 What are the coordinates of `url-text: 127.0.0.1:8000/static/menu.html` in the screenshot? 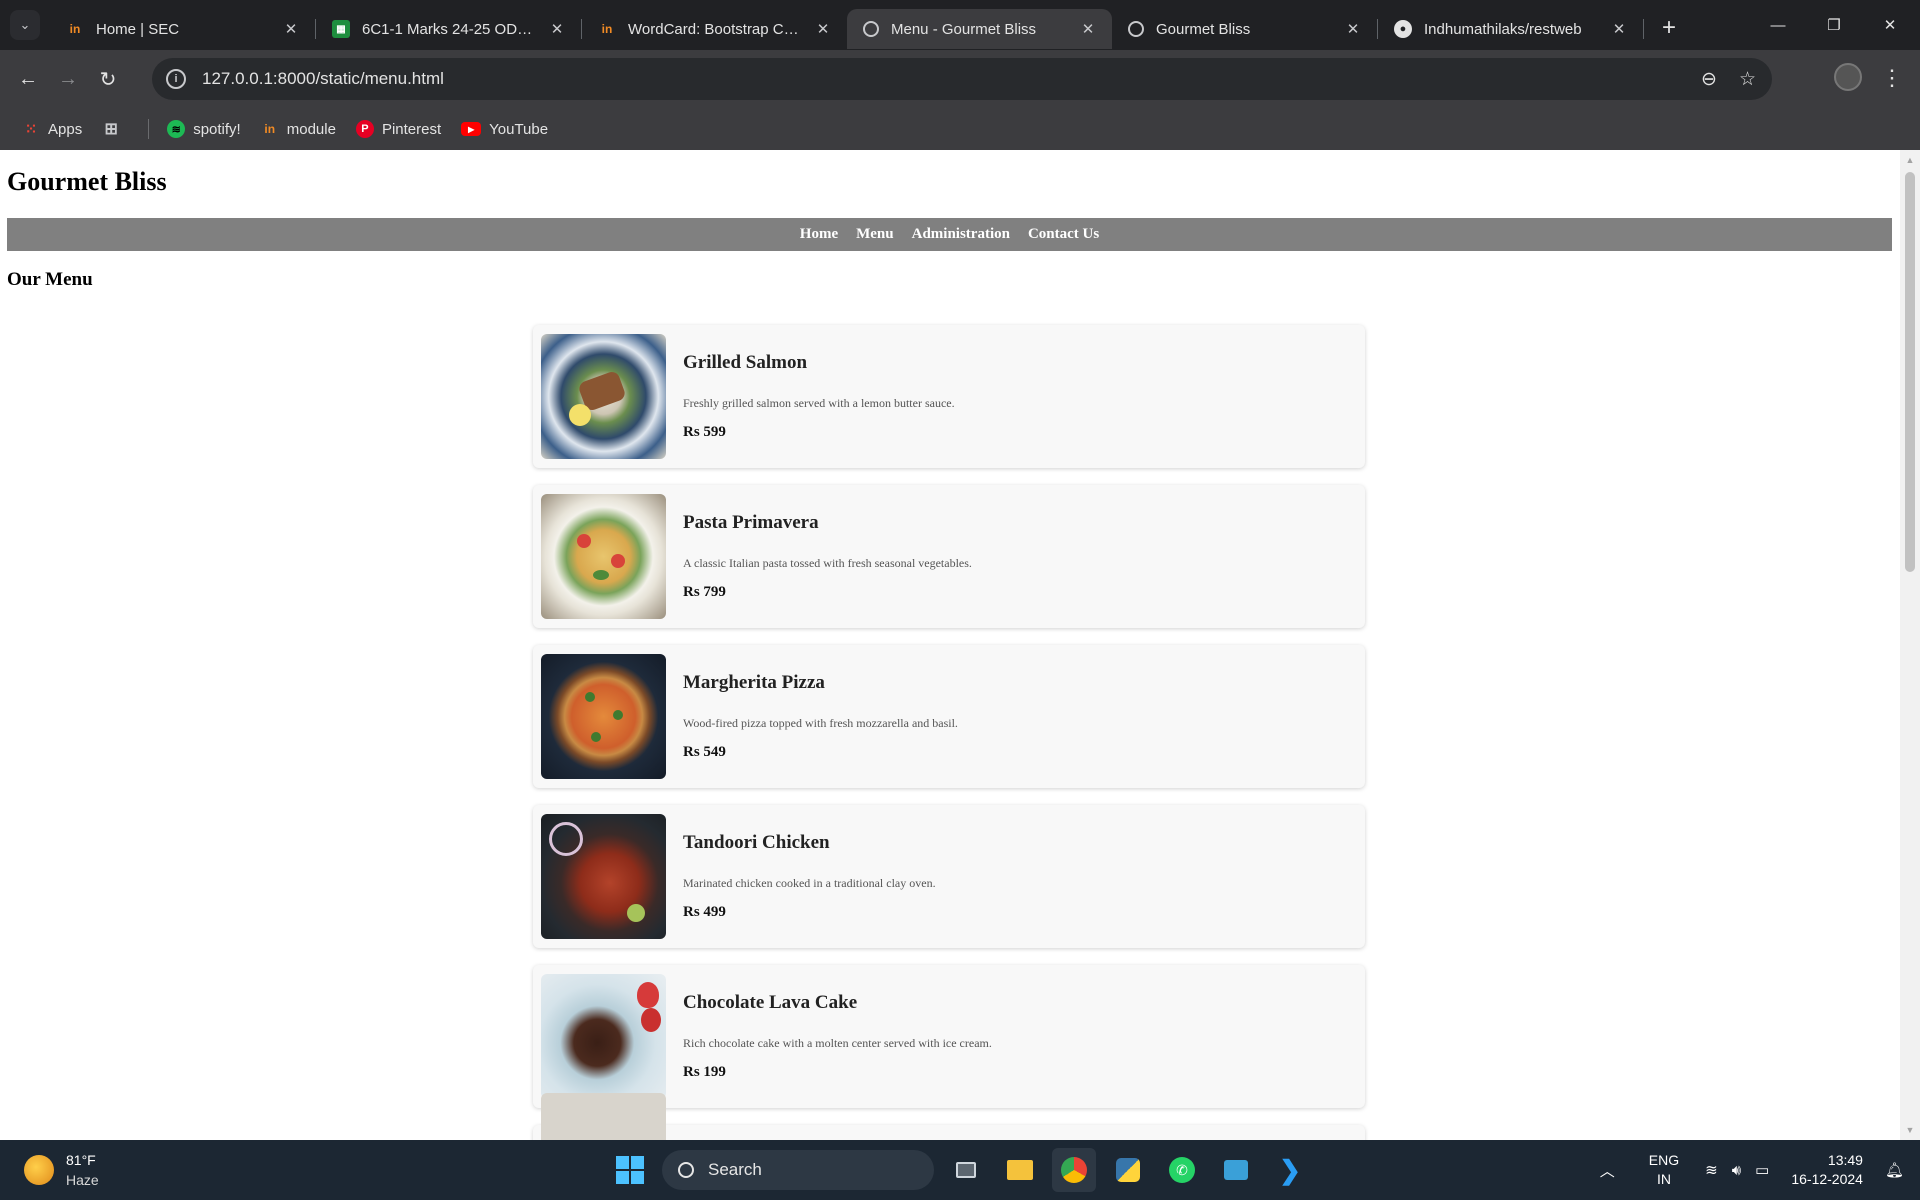 It's located at (323, 79).